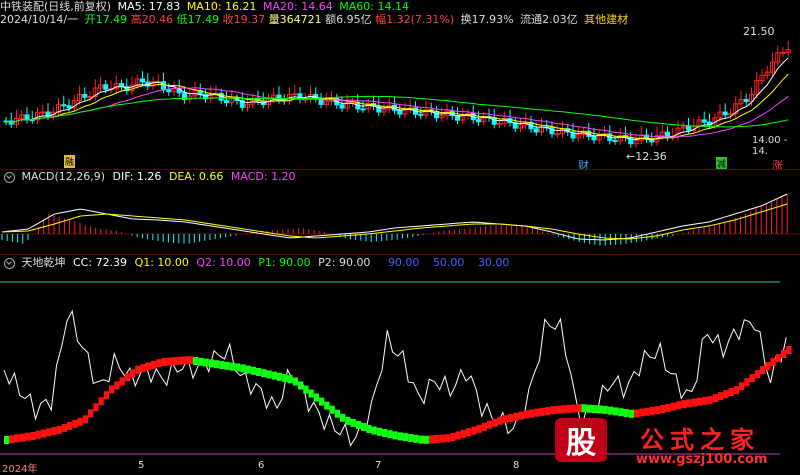 The image size is (800, 475). I want to click on macd-dif: DIF: 1.26, so click(137, 176).